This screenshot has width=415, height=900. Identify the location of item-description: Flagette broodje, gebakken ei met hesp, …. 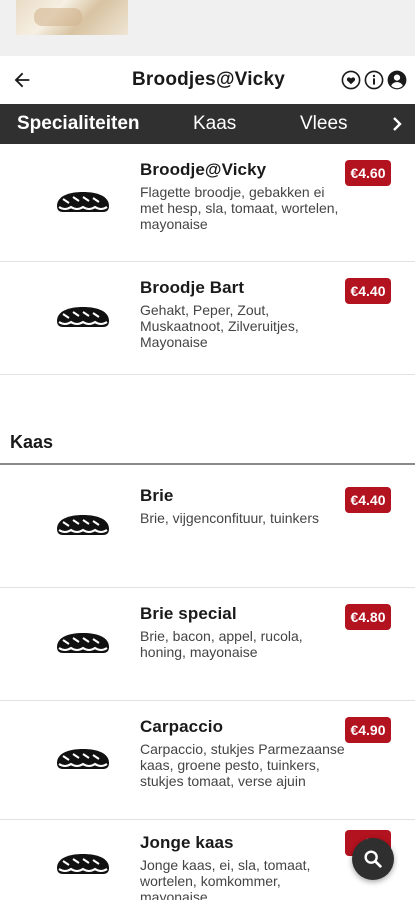
(239, 208).